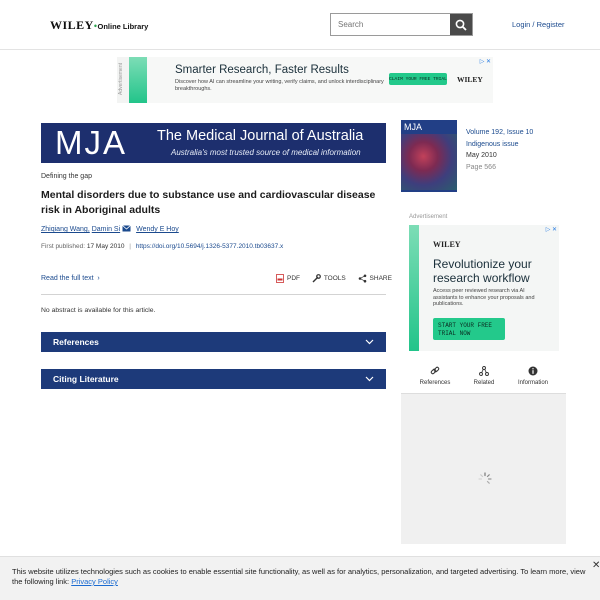  Describe the element at coordinates (499, 145) in the screenshot. I see `issue-name-link: Indigenous issue` at that location.